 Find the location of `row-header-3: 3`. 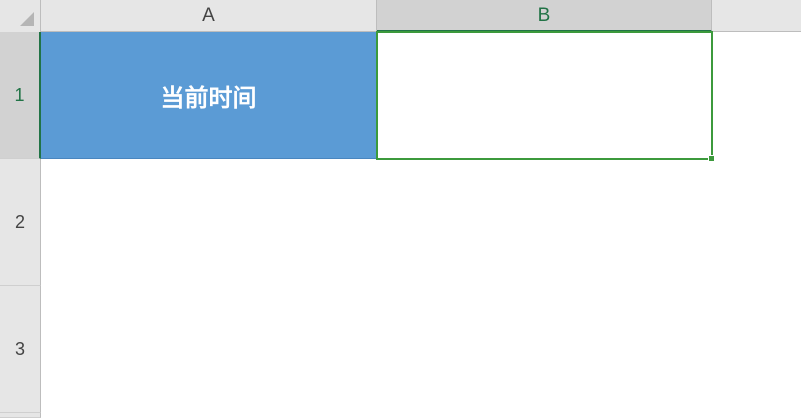

row-header-3: 3 is located at coordinates (20, 349).